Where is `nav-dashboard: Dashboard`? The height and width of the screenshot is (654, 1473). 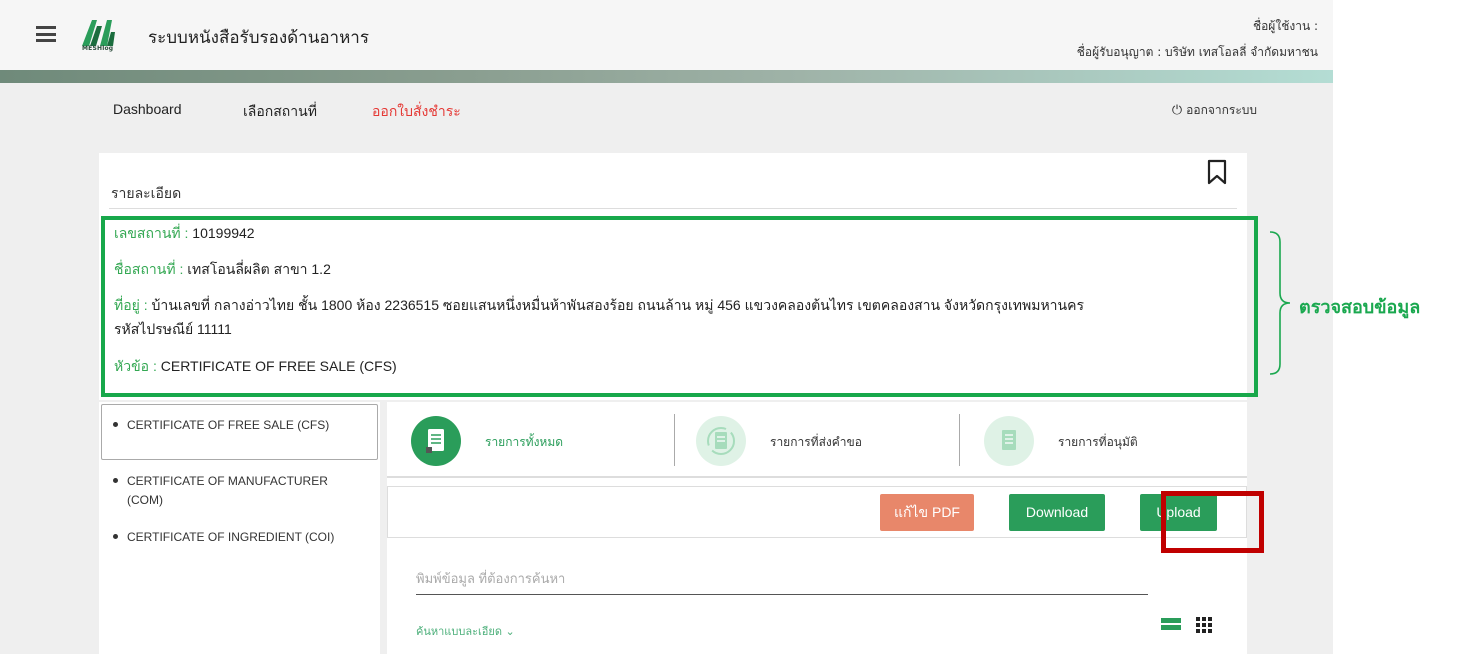
nav-dashboard: Dashboard is located at coordinates (147, 109).